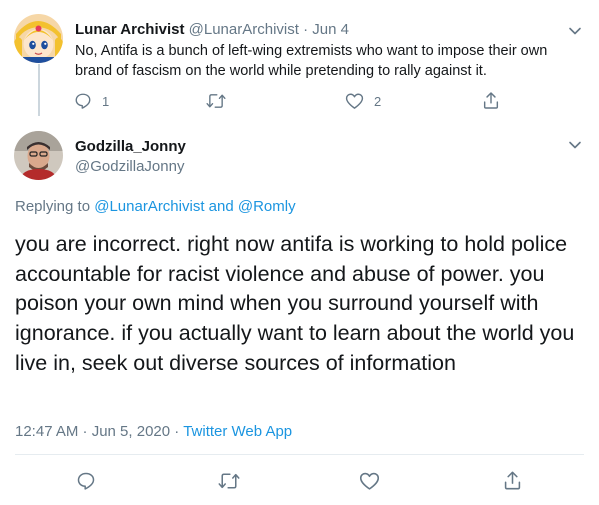  Describe the element at coordinates (267, 206) in the screenshot. I see `replying-user-link: @Romly` at that location.